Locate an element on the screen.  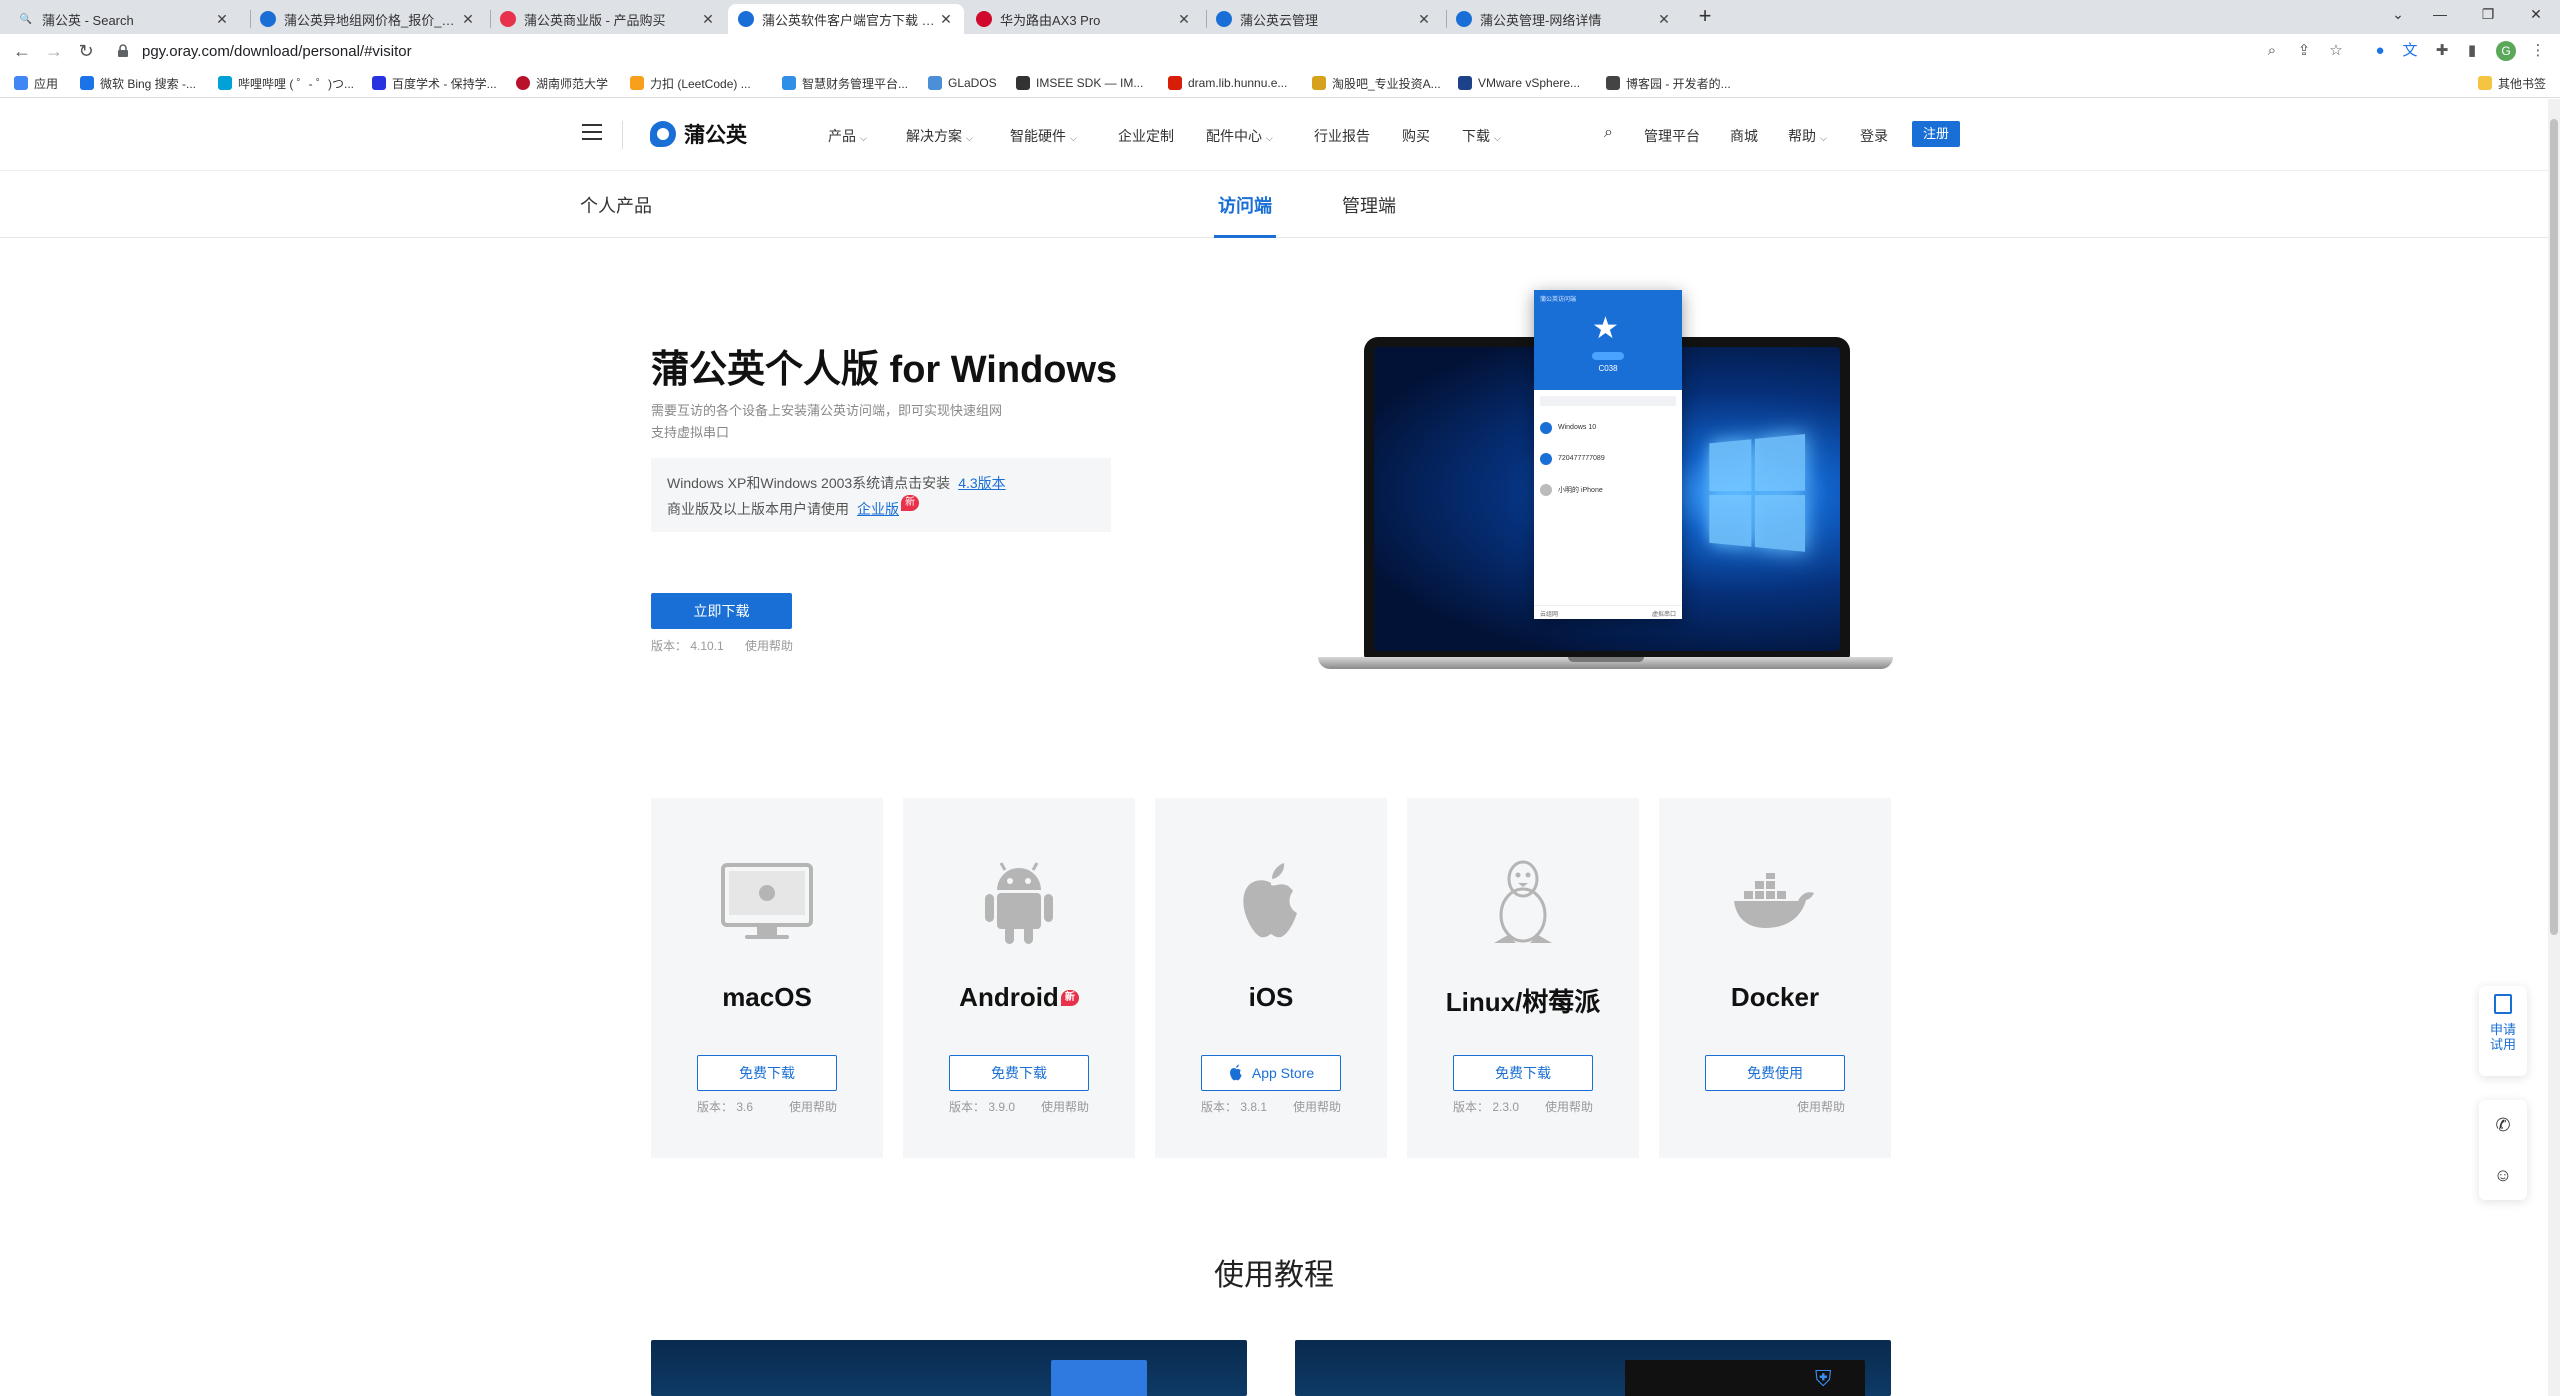
translate-icon: 文 is located at coordinates (2410, 51).